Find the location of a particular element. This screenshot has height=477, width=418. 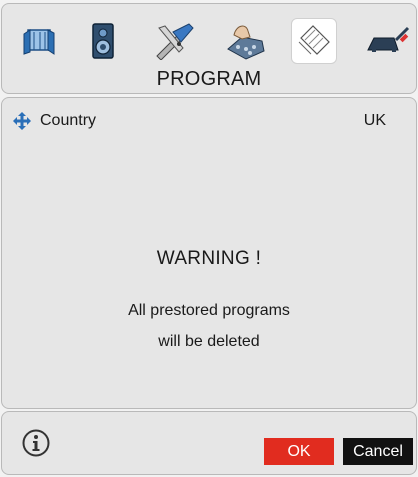

four-way-arrows-icon is located at coordinates (22, 121).